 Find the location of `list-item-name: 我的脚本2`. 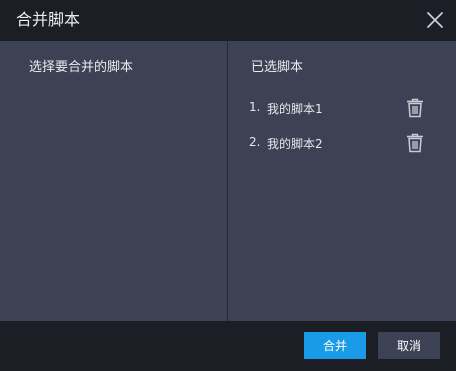

list-item-name: 我的脚本2 is located at coordinates (295, 144).